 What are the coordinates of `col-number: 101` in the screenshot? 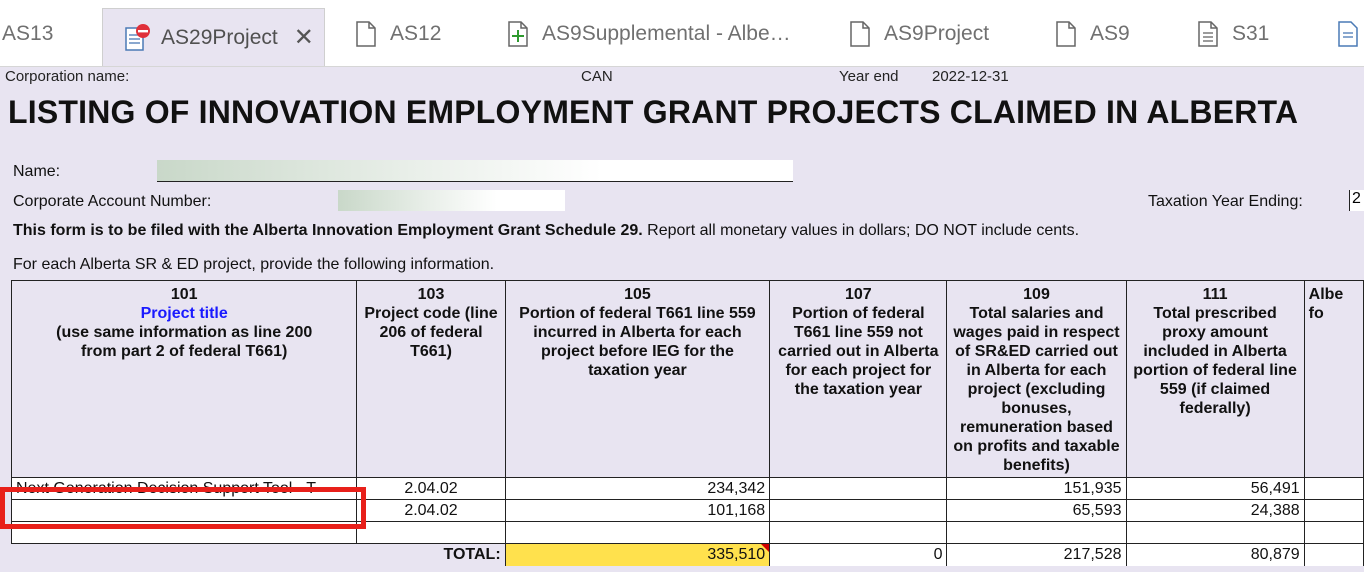 It's located at (184, 294).